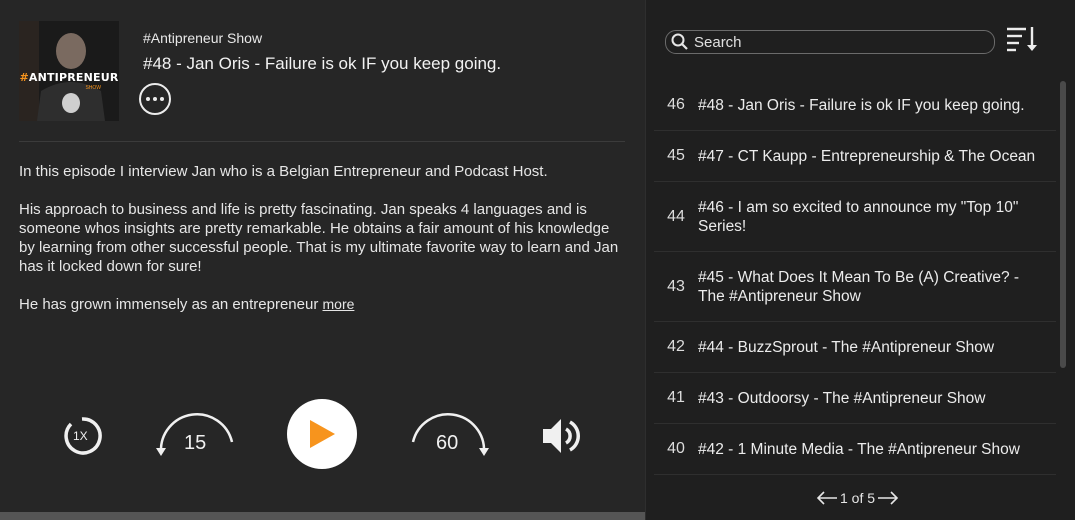  Describe the element at coordinates (93, 88) in the screenshot. I see `cover-subtitle: SHOW` at that location.